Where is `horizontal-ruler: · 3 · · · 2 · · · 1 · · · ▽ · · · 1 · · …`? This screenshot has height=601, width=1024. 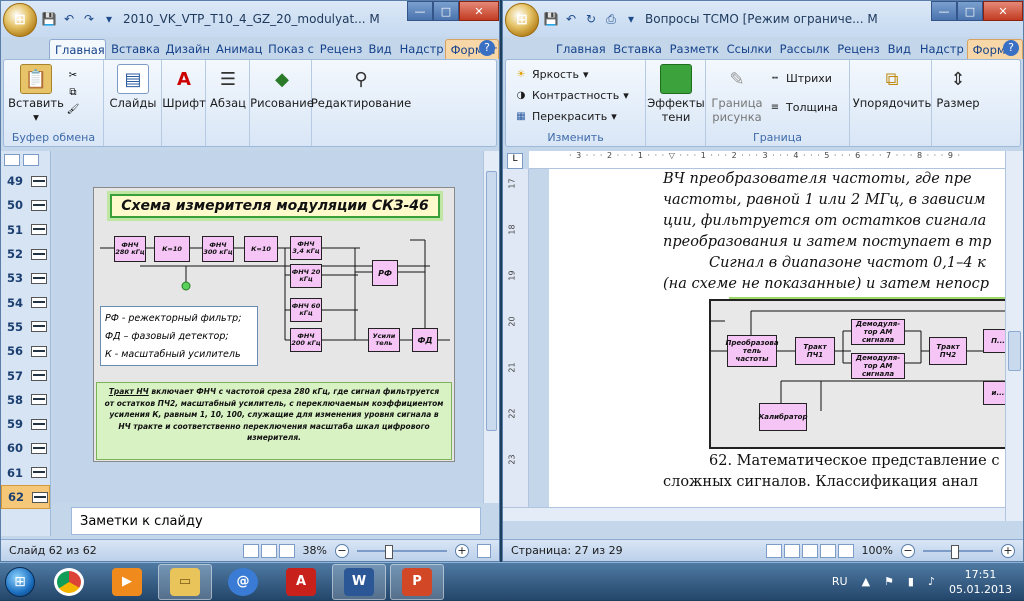 horizontal-ruler: · 3 · · · 2 · · · 1 · · · ▽ · · · 1 · · … is located at coordinates (767, 160).